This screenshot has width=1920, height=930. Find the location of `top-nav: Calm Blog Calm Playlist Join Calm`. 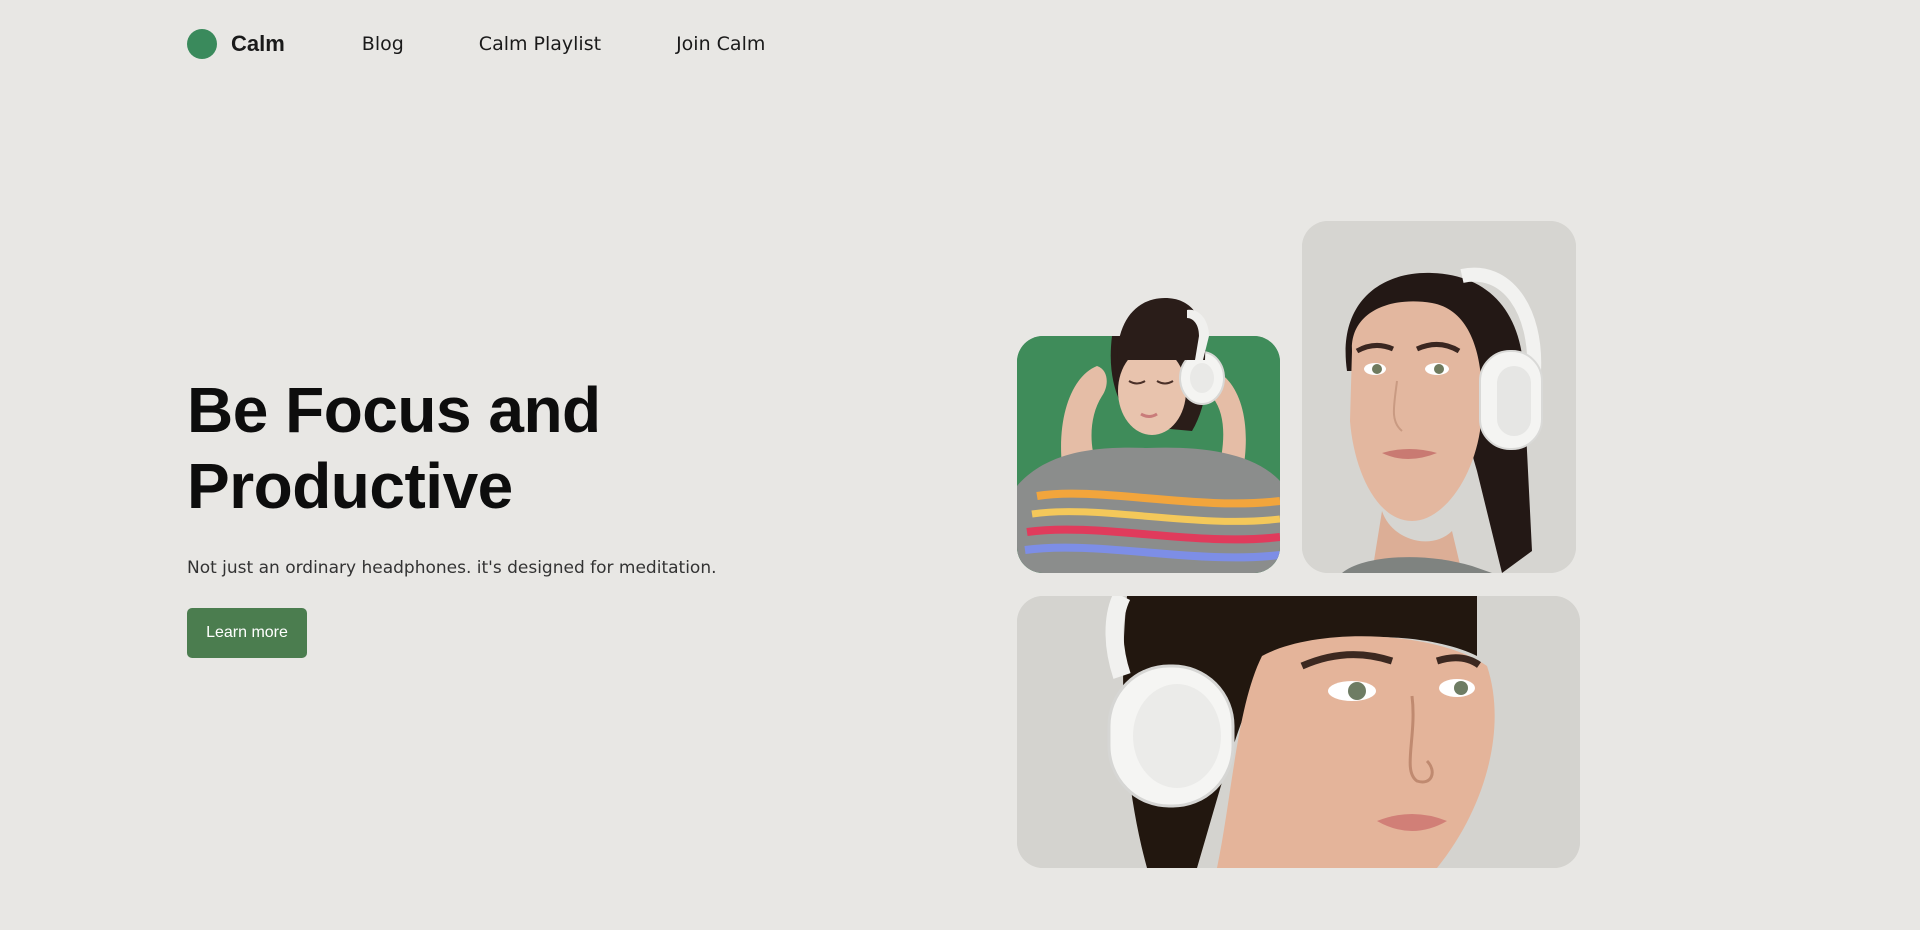

top-nav: Calm Blog Calm Playlist Join Calm is located at coordinates (513, 44).